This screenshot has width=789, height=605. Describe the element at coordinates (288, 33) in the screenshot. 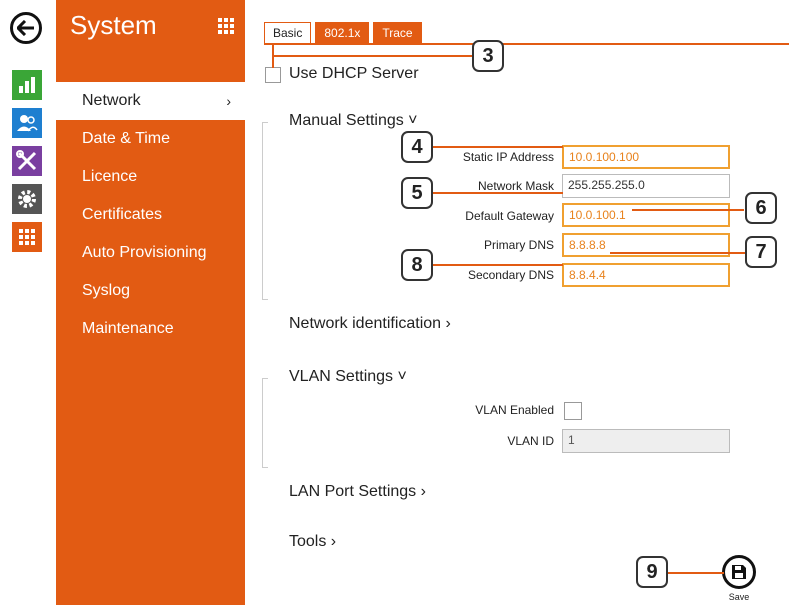

I see `tab-basic: Basic` at that location.